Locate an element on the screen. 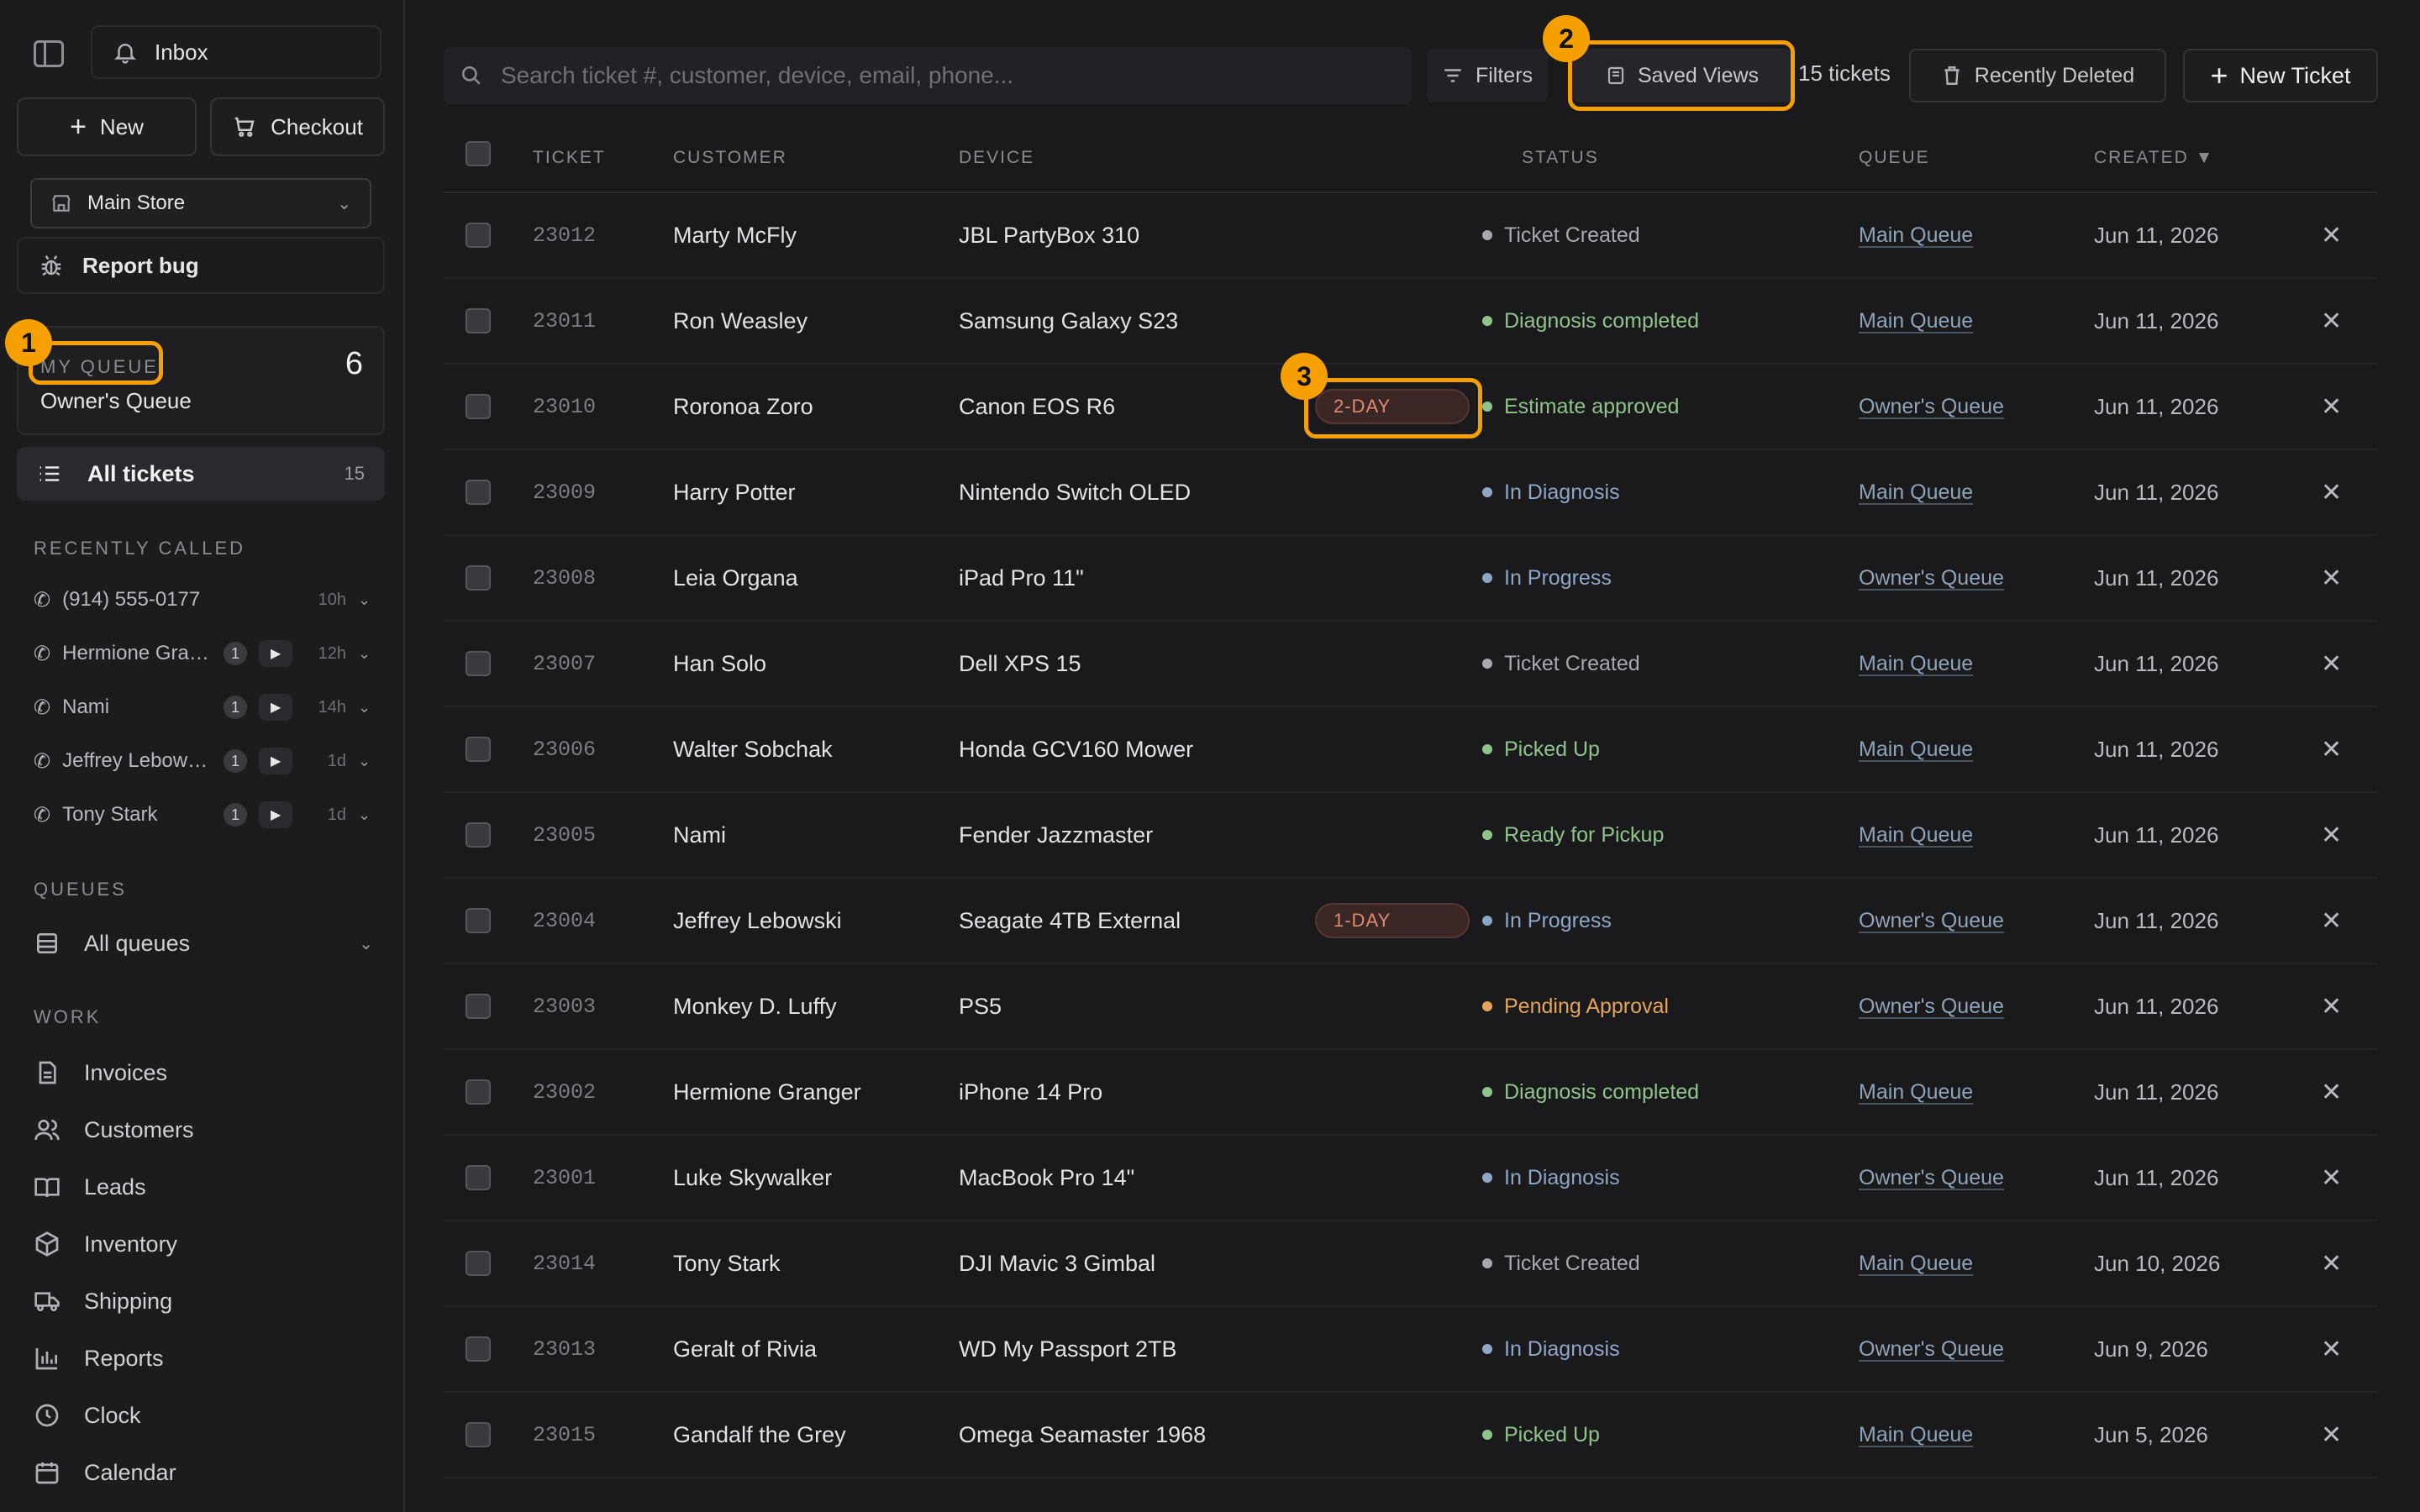 Image resolution: width=2420 pixels, height=1512 pixels. customer-name: Han Solo is located at coordinates (719, 664).